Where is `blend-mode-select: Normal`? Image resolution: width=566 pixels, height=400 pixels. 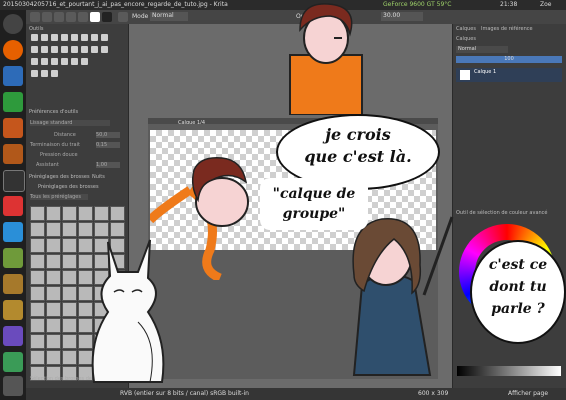
blend-mode-select: Normal is located at coordinates (169, 16).